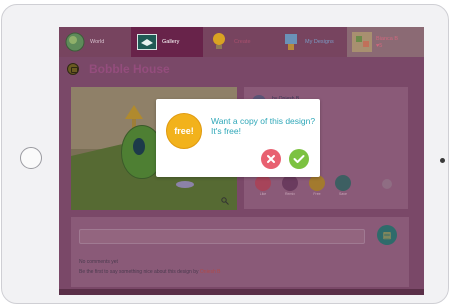  Describe the element at coordinates (343, 183) in the screenshot. I see `save-icon` at that location.